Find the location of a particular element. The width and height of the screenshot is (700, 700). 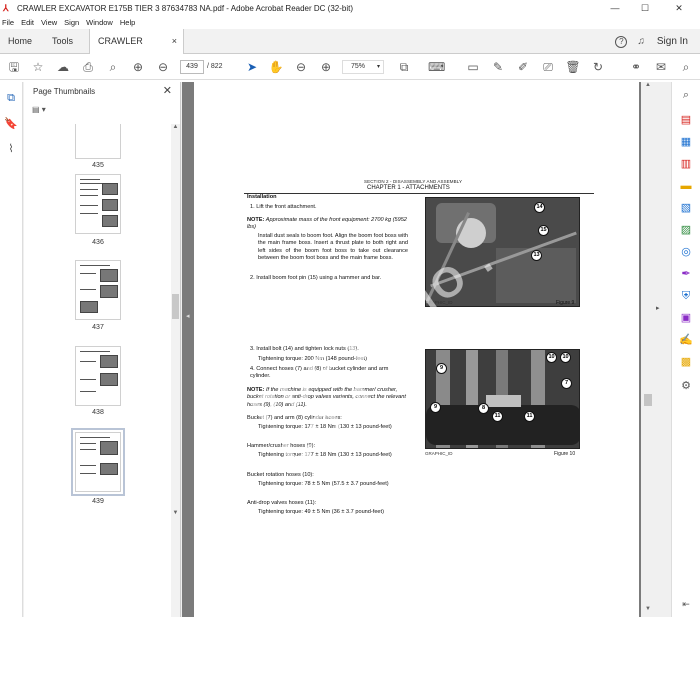

find-search-icon: ⌕ is located at coordinates (113, 67).